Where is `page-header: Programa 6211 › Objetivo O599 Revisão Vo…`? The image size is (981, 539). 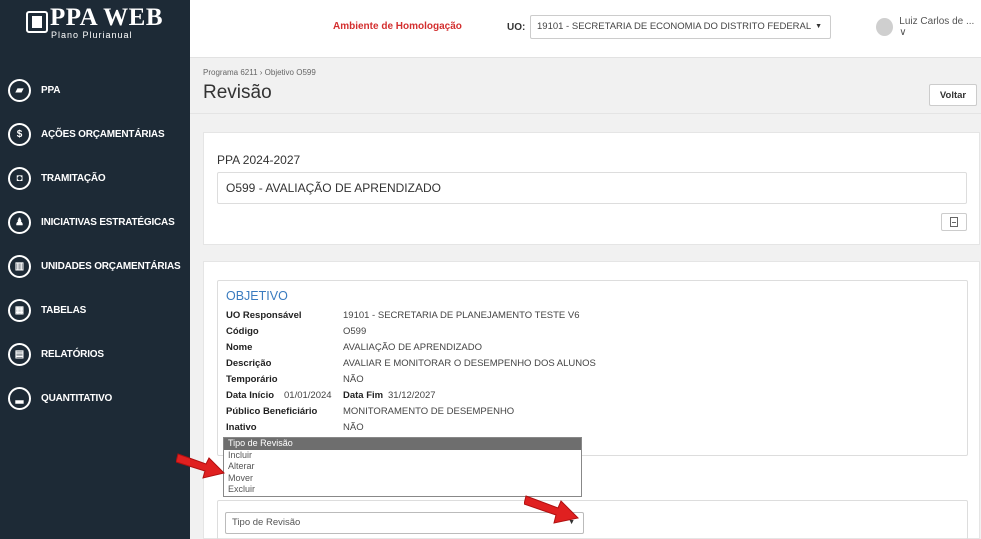 page-header: Programa 6211 › Objetivo O599 Revisão Vo… is located at coordinates (585, 86).